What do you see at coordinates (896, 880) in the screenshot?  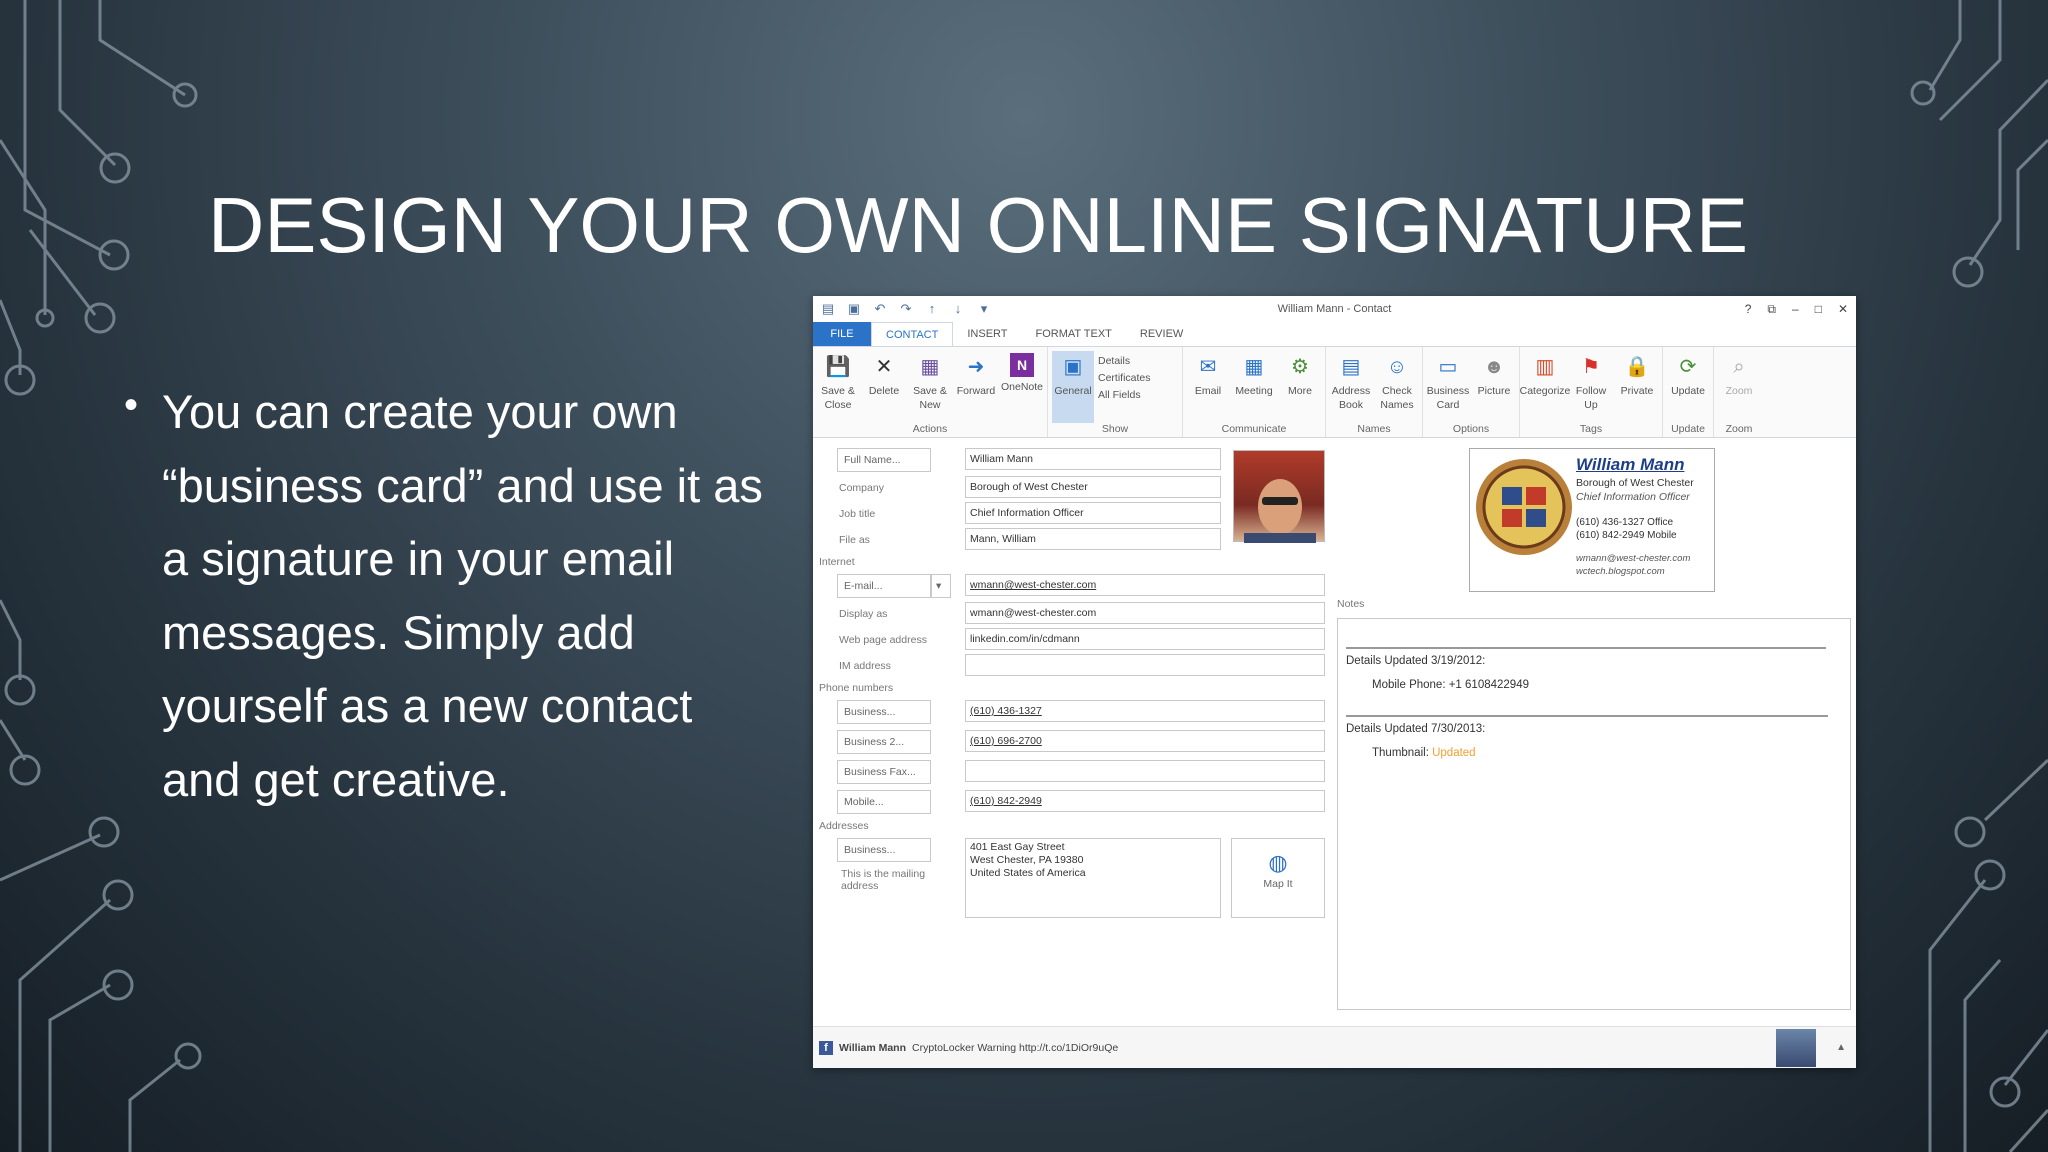 I see `mailing-address-checkbox: This is the mailing address` at bounding box center [896, 880].